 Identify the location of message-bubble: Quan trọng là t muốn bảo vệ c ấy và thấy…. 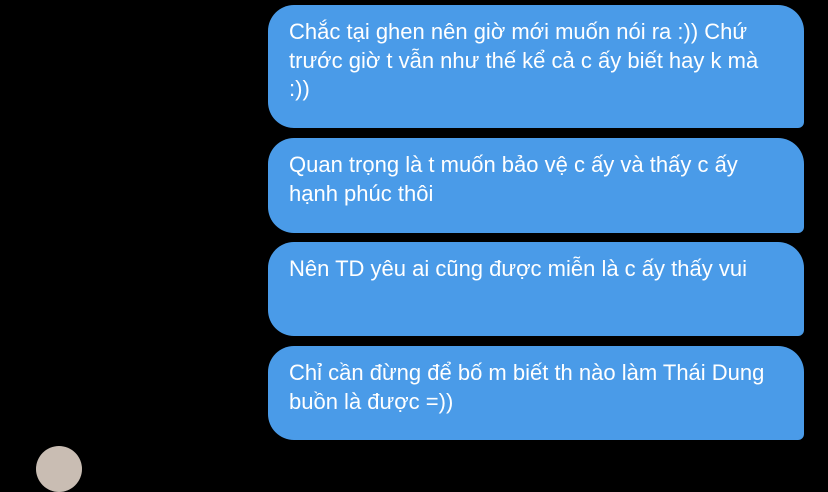
(536, 185).